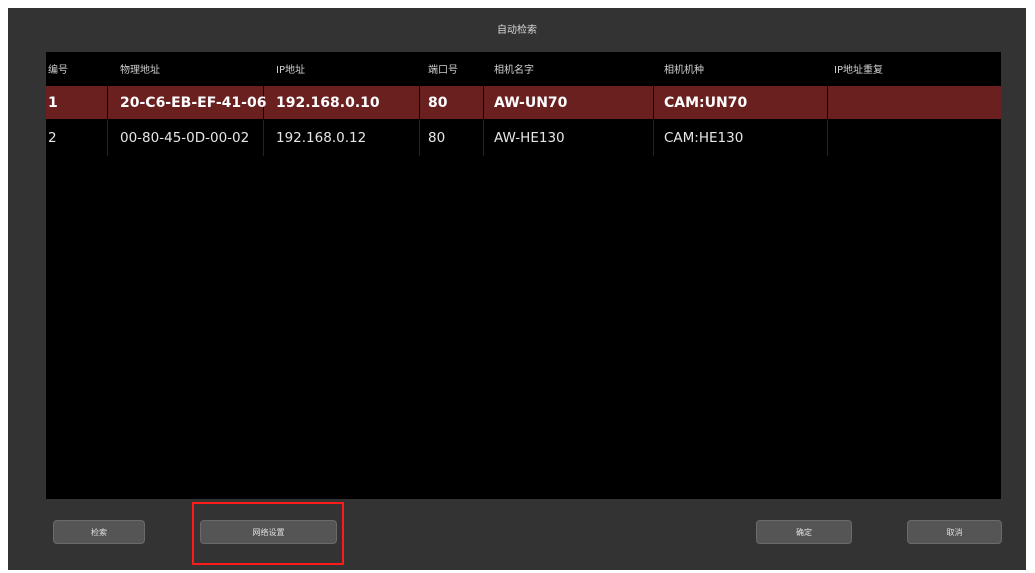  I want to click on column-header-port: 端口号, so click(452, 68).